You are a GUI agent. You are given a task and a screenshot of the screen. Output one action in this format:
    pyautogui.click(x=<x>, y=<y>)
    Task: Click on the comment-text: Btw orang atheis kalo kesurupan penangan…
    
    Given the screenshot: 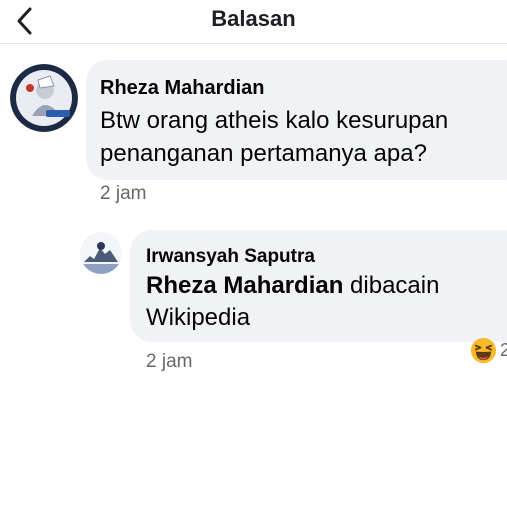 What is the action you would take?
    pyautogui.click(x=274, y=137)
    